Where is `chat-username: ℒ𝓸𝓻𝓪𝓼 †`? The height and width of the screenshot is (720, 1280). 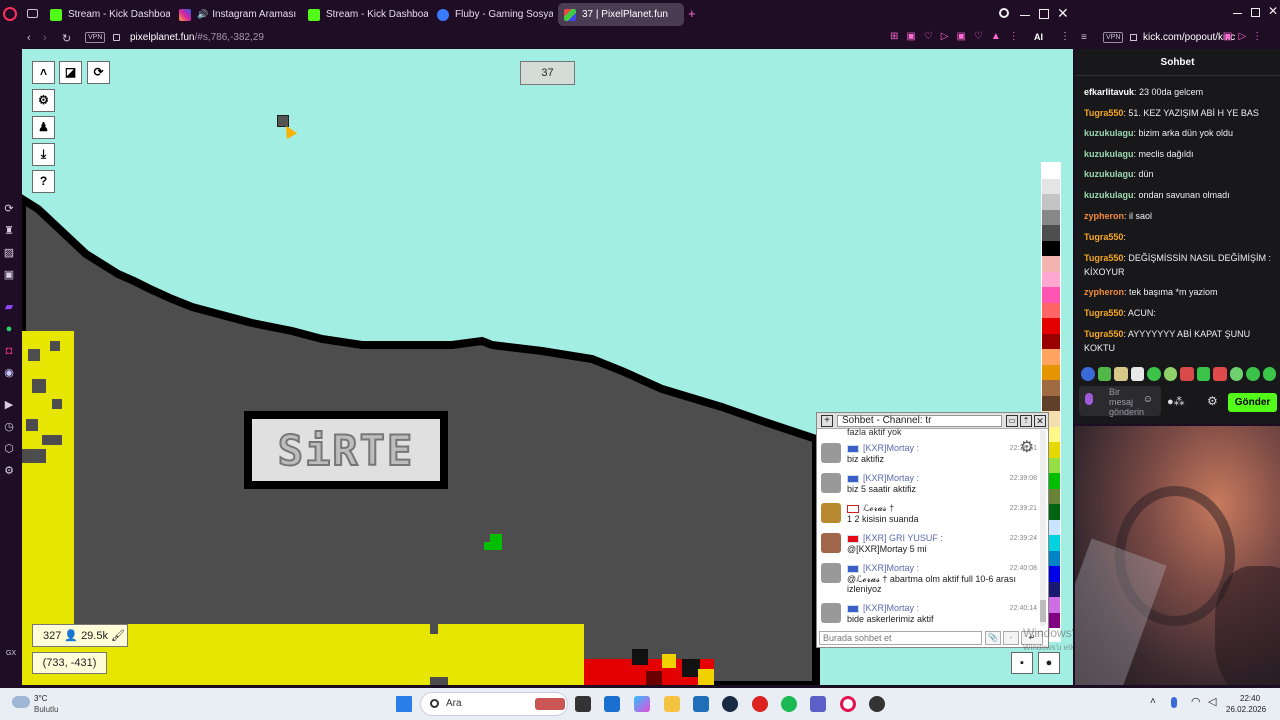 chat-username: ℒ𝓸𝓻𝓪𝓼 † is located at coordinates (870, 508).